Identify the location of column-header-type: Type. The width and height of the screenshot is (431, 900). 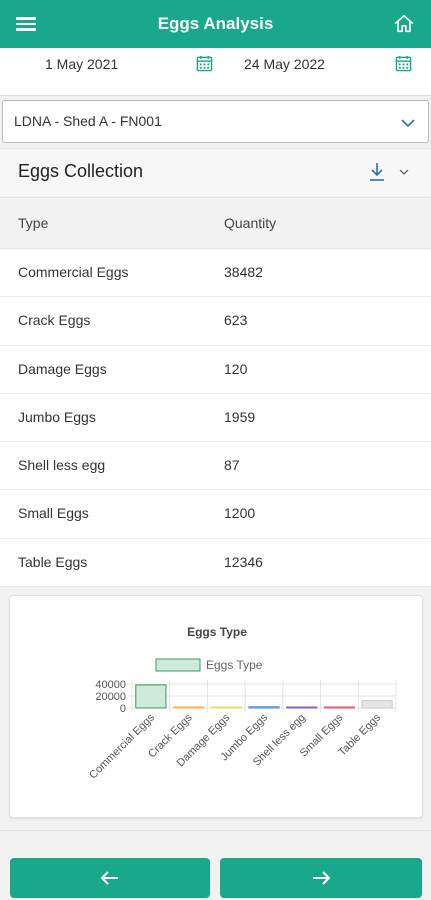
(33, 223).